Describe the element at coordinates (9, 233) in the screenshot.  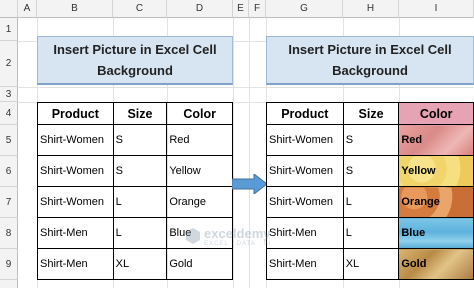
I see `row-header-8: 8` at that location.